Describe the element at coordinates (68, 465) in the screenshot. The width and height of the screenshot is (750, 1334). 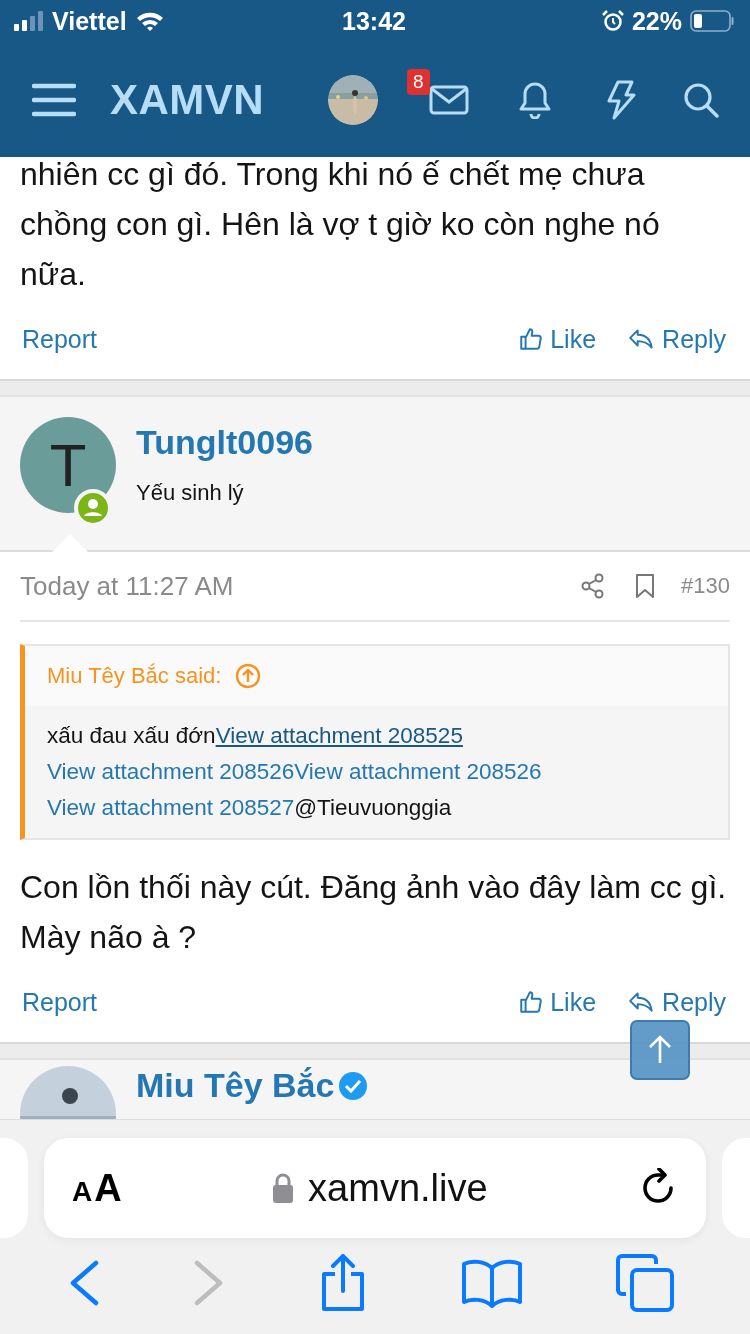
I see `user-avatar: T` at that location.